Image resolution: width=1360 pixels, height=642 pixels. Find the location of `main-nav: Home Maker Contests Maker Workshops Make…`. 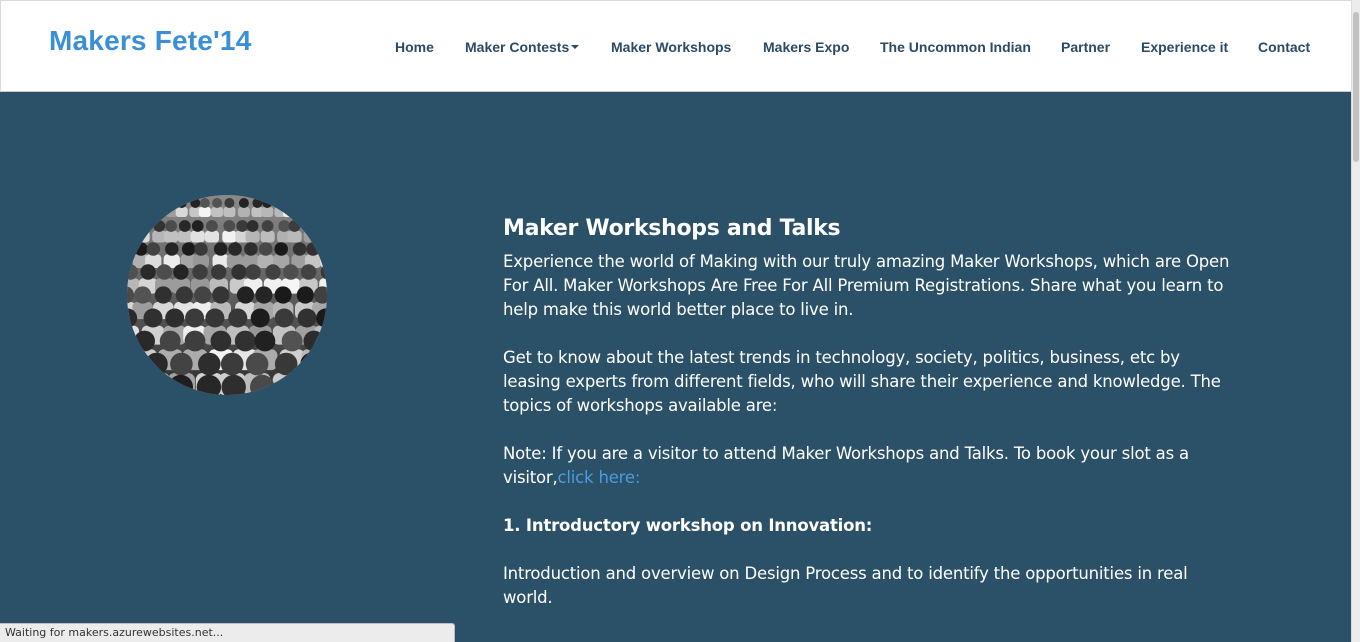

main-nav: Home Maker Contests Maker Workshops Make… is located at coordinates (676, 49).